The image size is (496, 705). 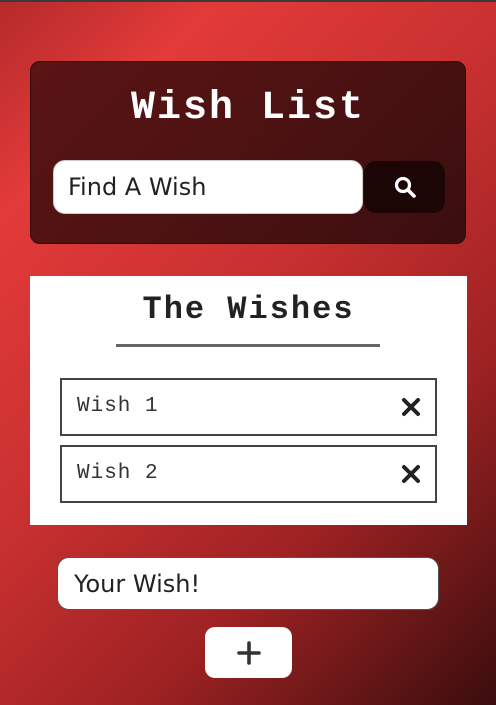 I want to click on search-button, so click(x=404, y=187).